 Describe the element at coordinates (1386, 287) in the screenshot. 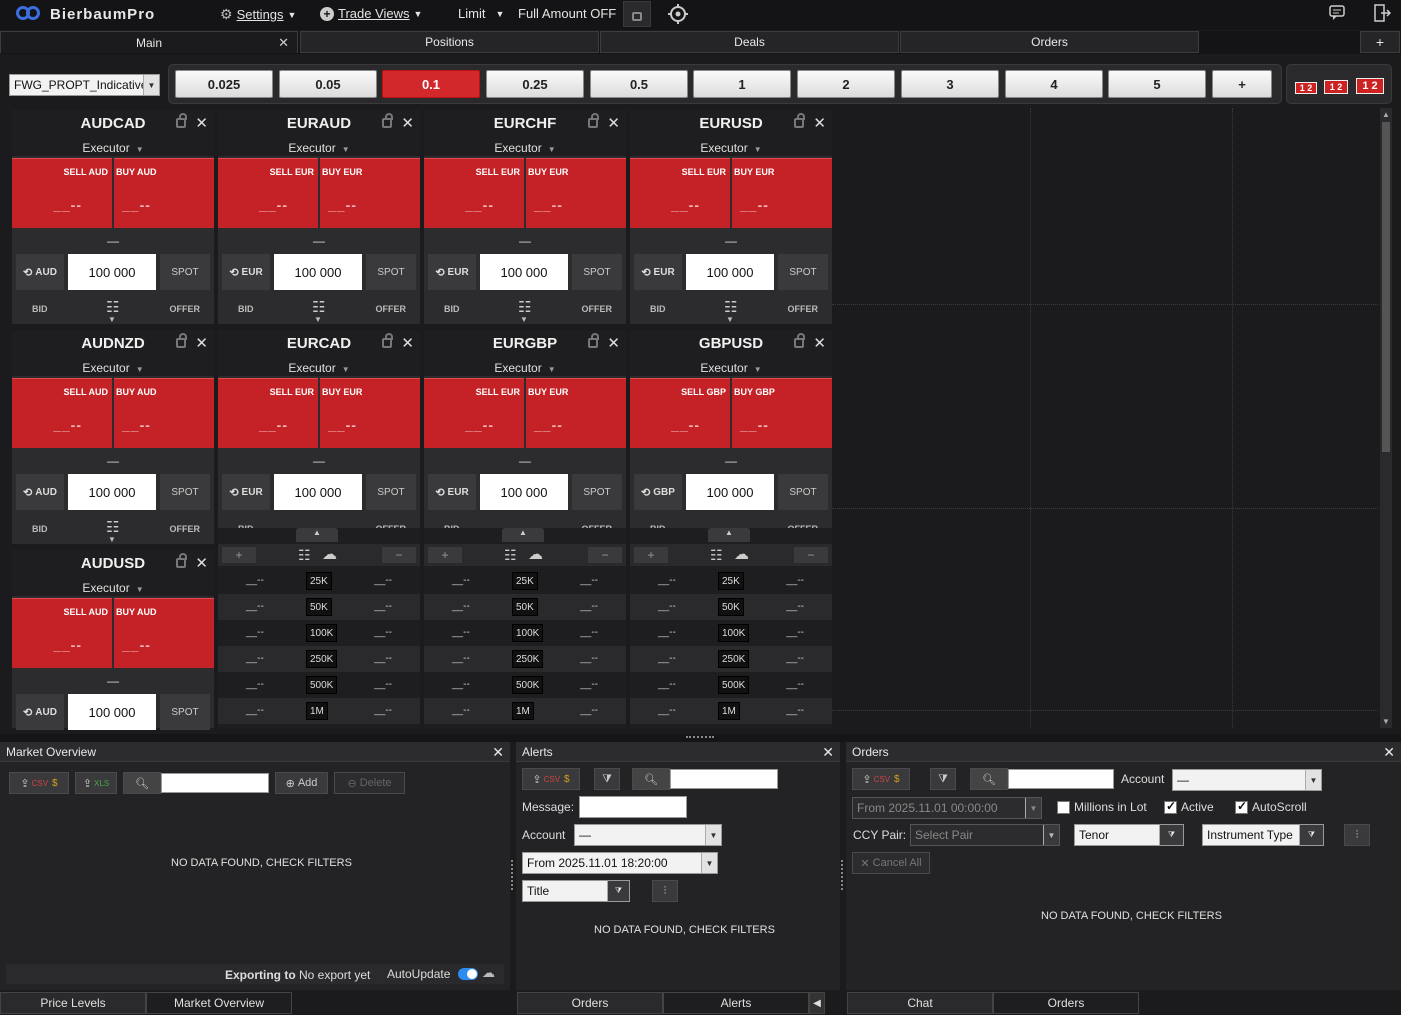

I see `scroll-thumb` at that location.